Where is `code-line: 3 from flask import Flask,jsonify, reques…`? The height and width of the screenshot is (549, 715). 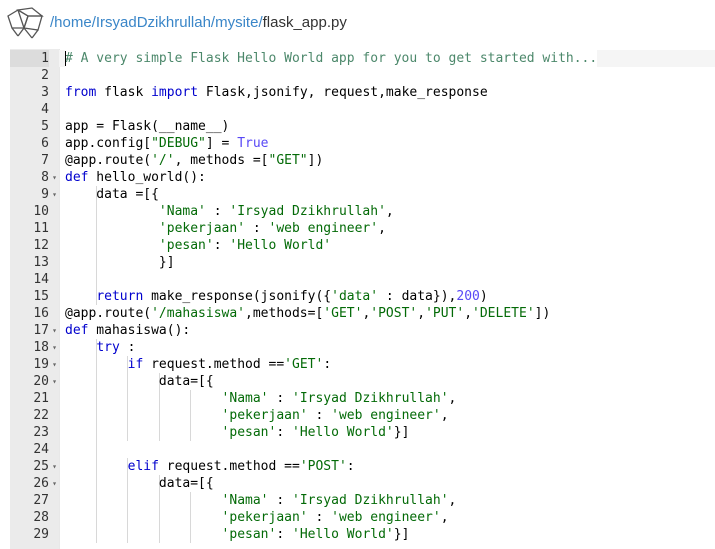 code-line: 3 from flask import Flask,jsonify, reques… is located at coordinates (362, 92).